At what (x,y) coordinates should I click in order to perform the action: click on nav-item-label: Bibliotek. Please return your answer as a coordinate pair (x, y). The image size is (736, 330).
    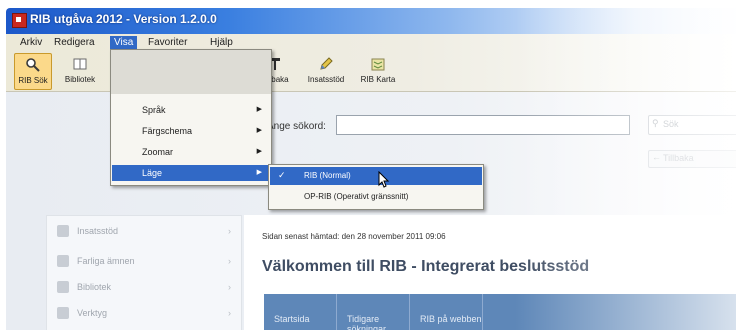
    Looking at the image, I should click on (94, 287).